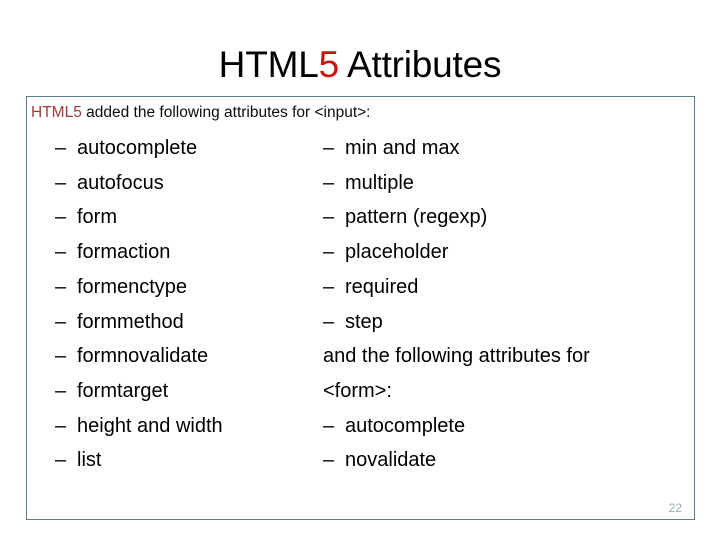 The image size is (720, 540). Describe the element at coordinates (503, 322) in the screenshot. I see `list-item: – step` at that location.